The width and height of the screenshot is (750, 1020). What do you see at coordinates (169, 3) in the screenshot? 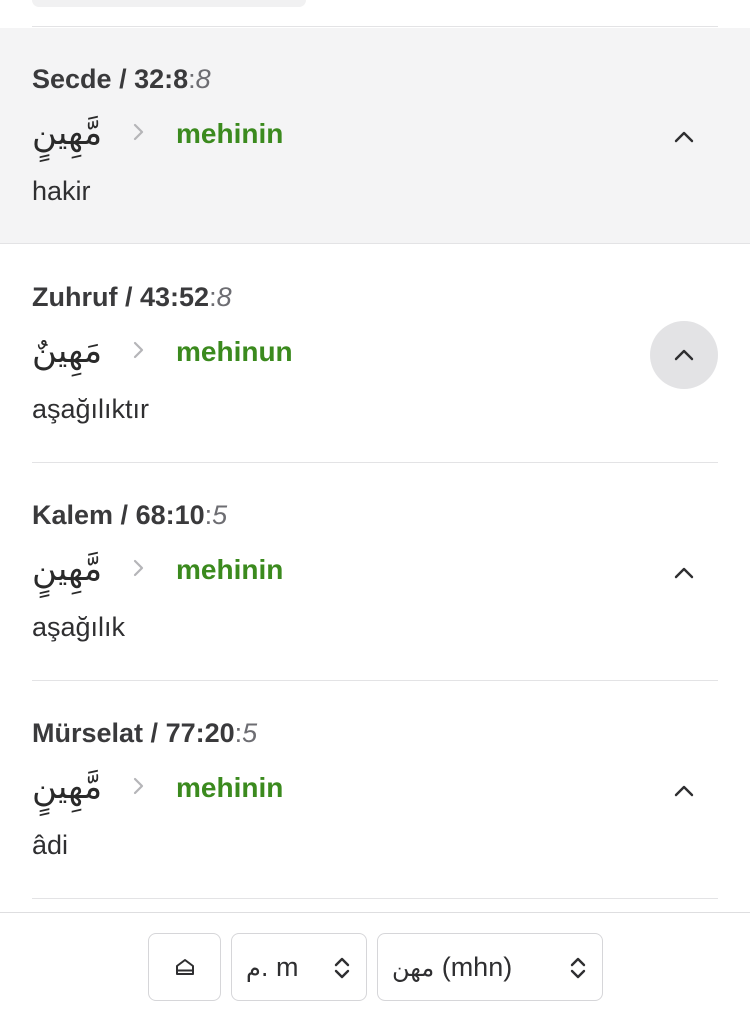
I see `search-box-edge` at bounding box center [169, 3].